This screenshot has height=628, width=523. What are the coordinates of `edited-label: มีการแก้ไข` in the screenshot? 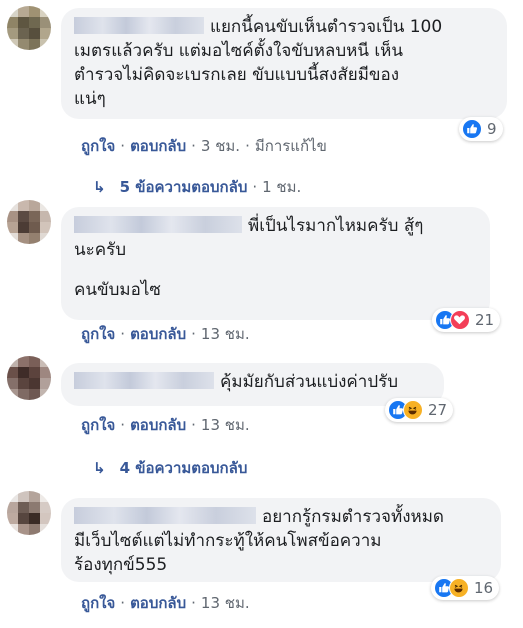 It's located at (291, 146).